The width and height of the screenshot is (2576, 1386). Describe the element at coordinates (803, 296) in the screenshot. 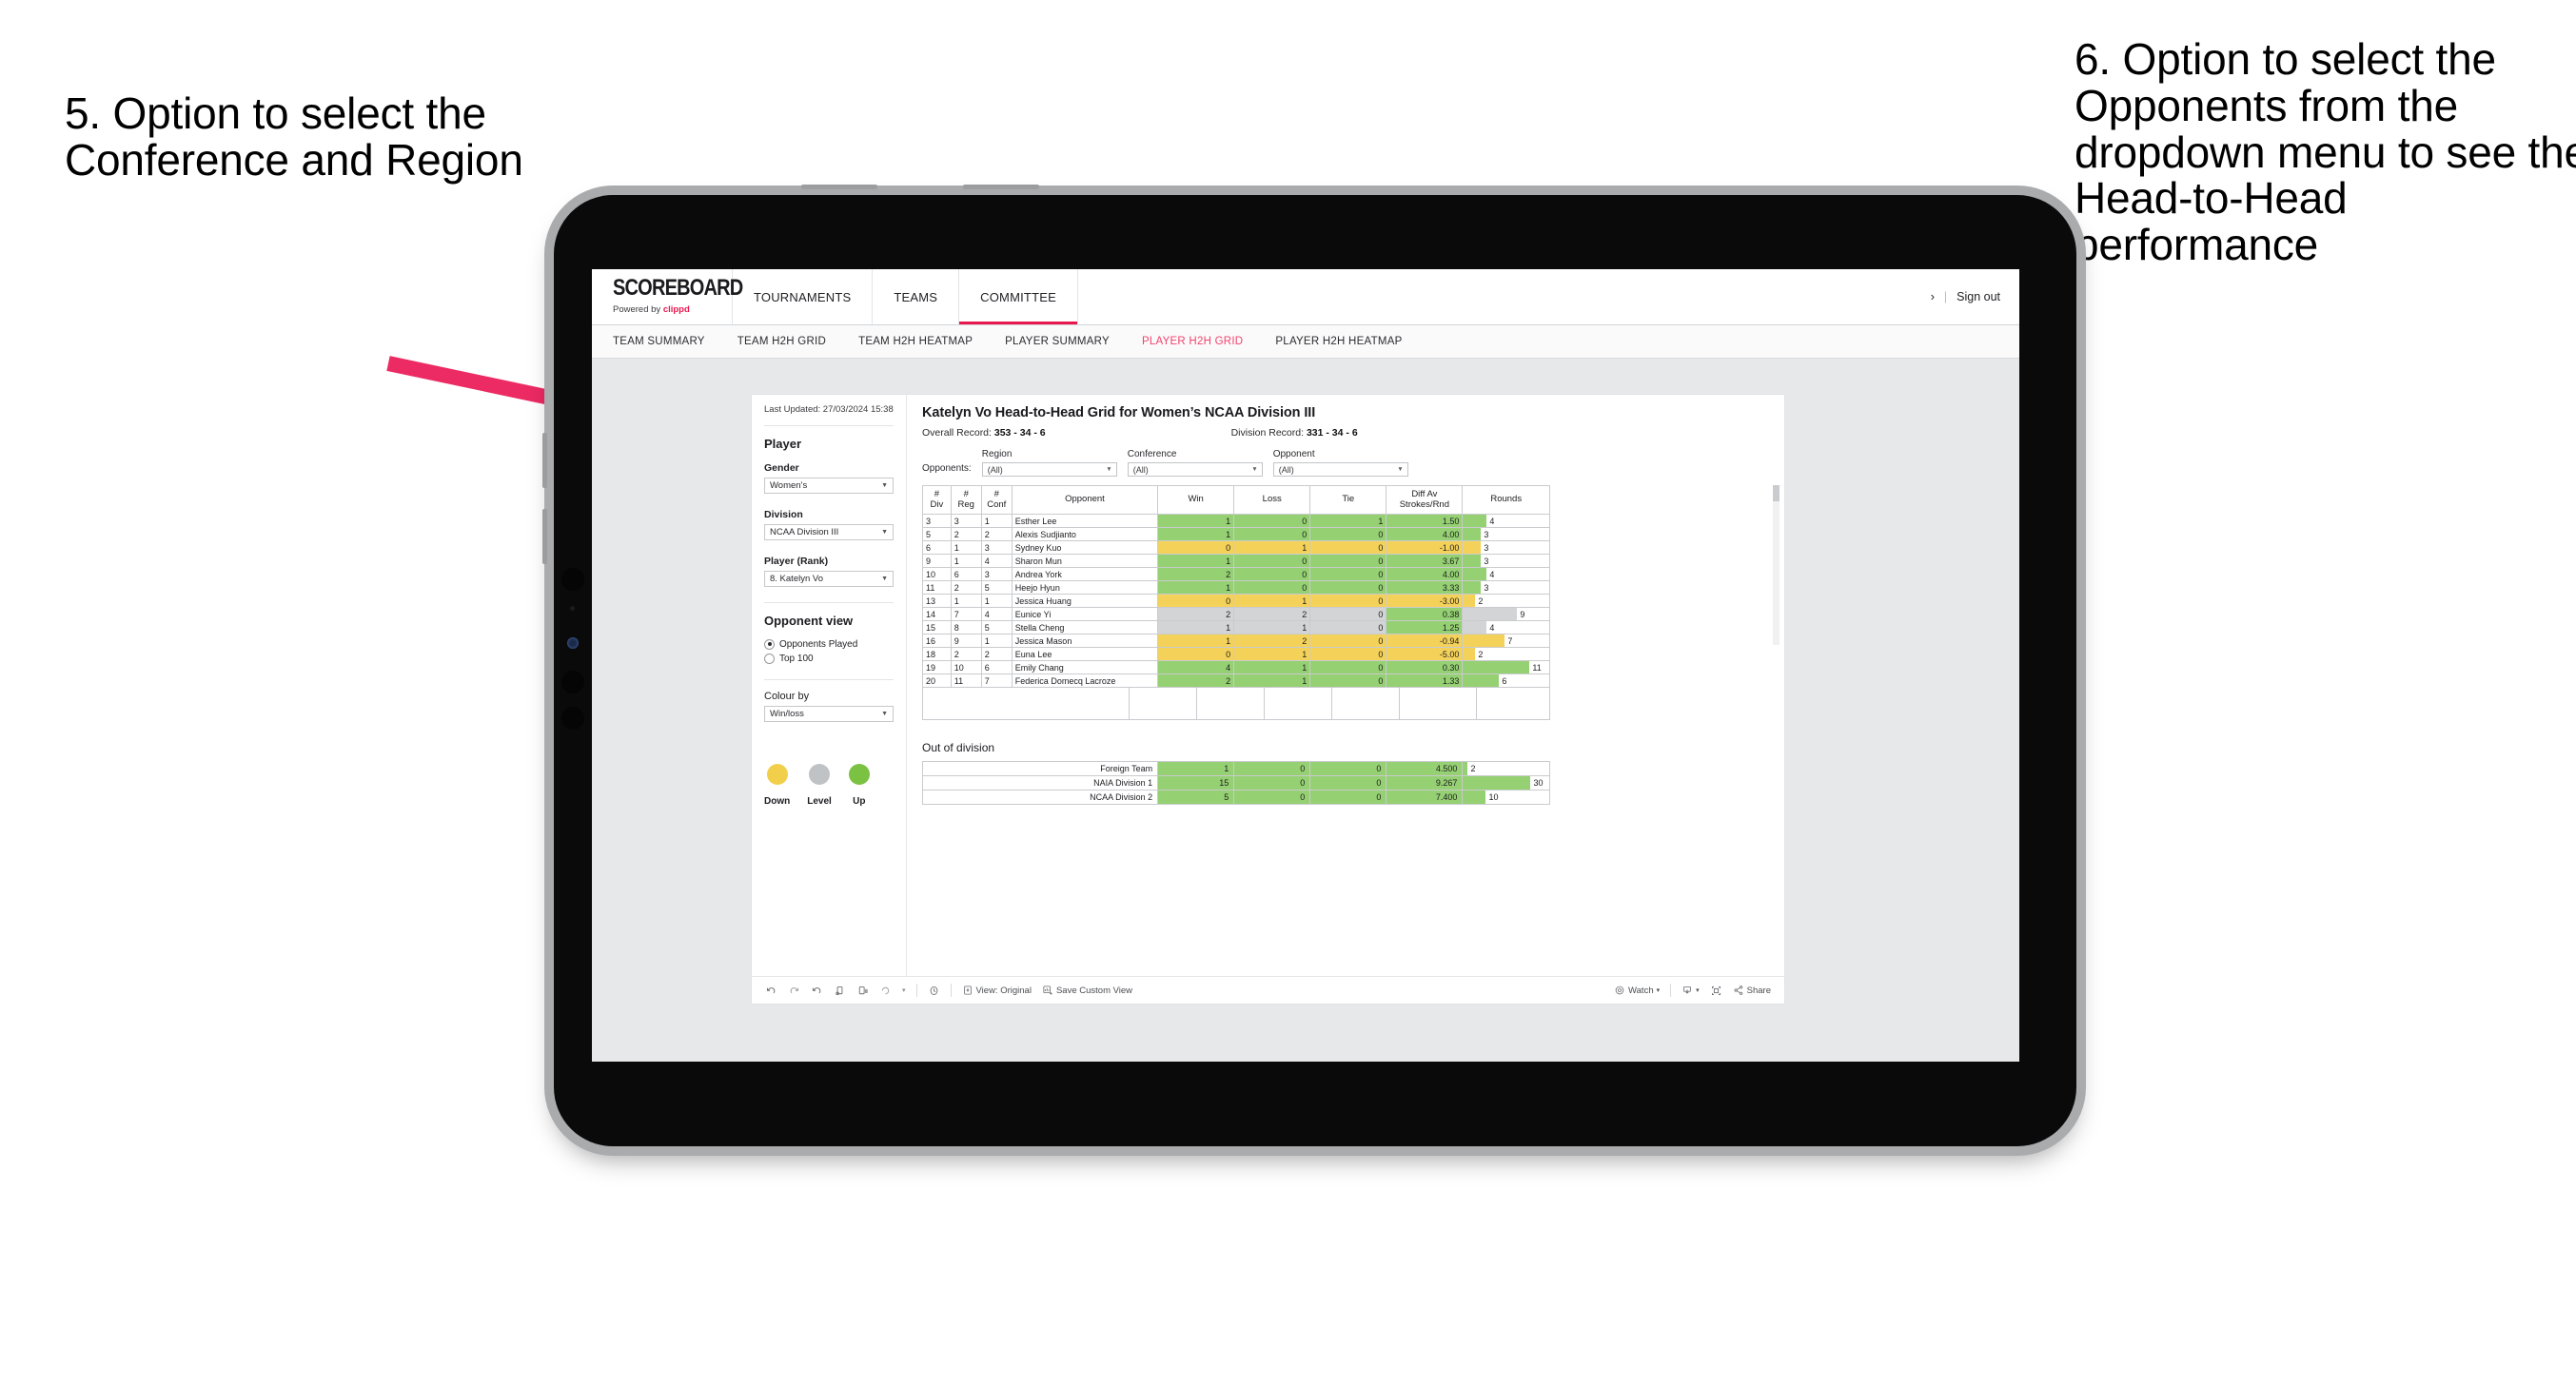

I see `nav-tournaments: TOURNAMENTS` at that location.